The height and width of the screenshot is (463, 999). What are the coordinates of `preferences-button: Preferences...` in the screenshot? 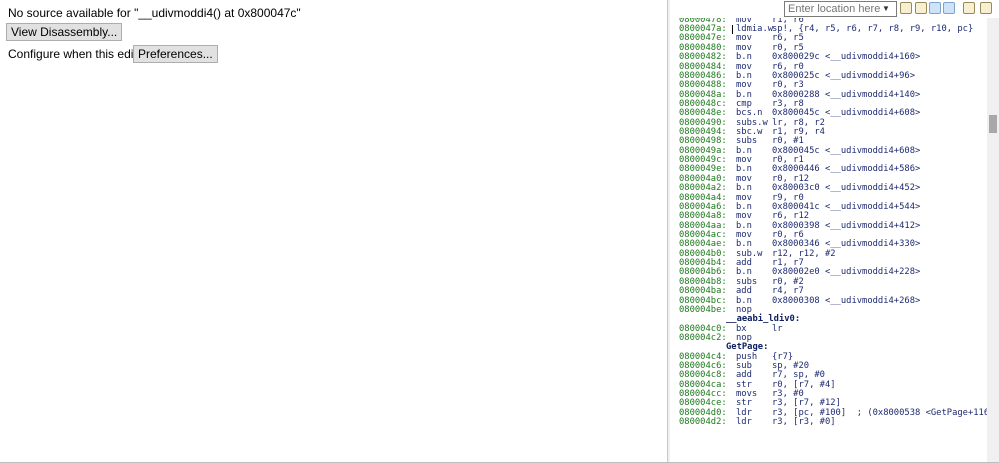 It's located at (175, 54).